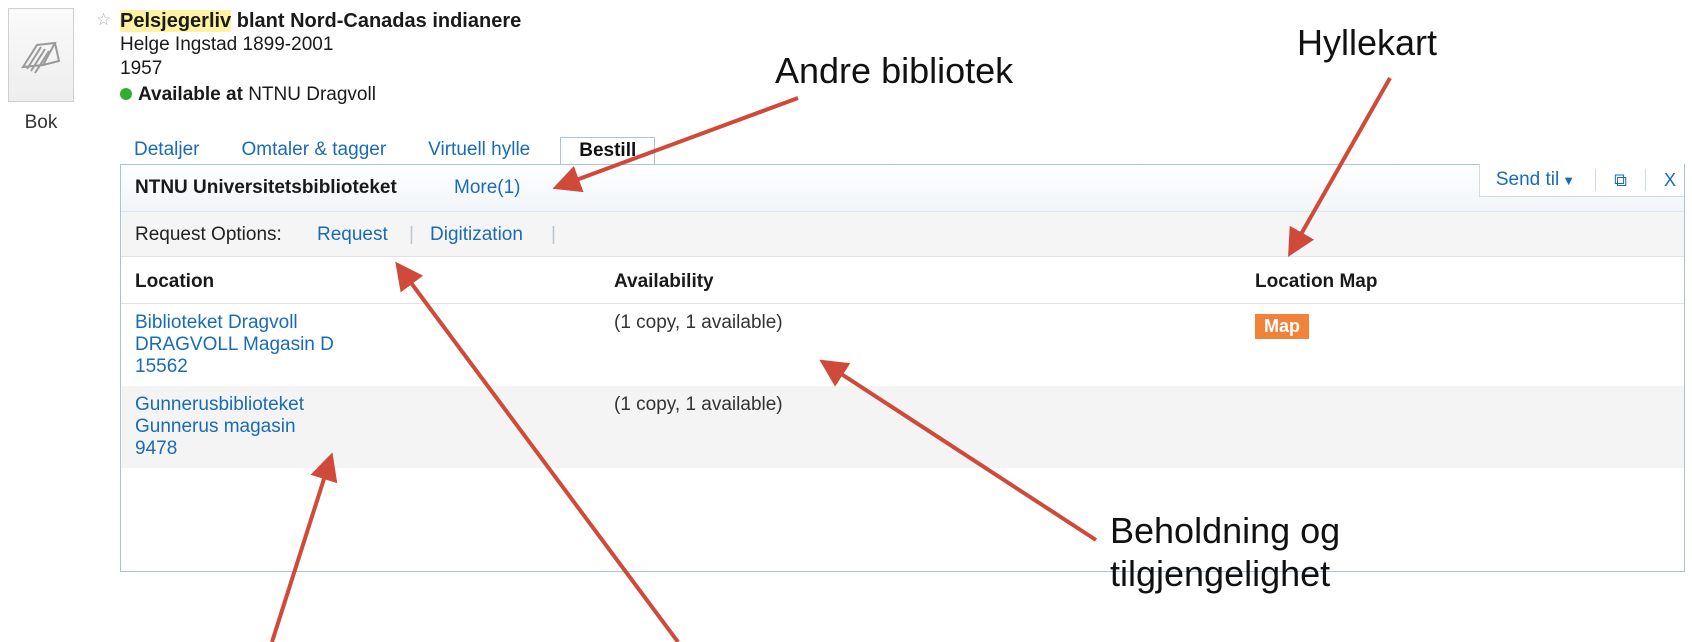 This screenshot has width=1692, height=642. What do you see at coordinates (664, 281) in the screenshot?
I see `column-header-availability: Availability` at bounding box center [664, 281].